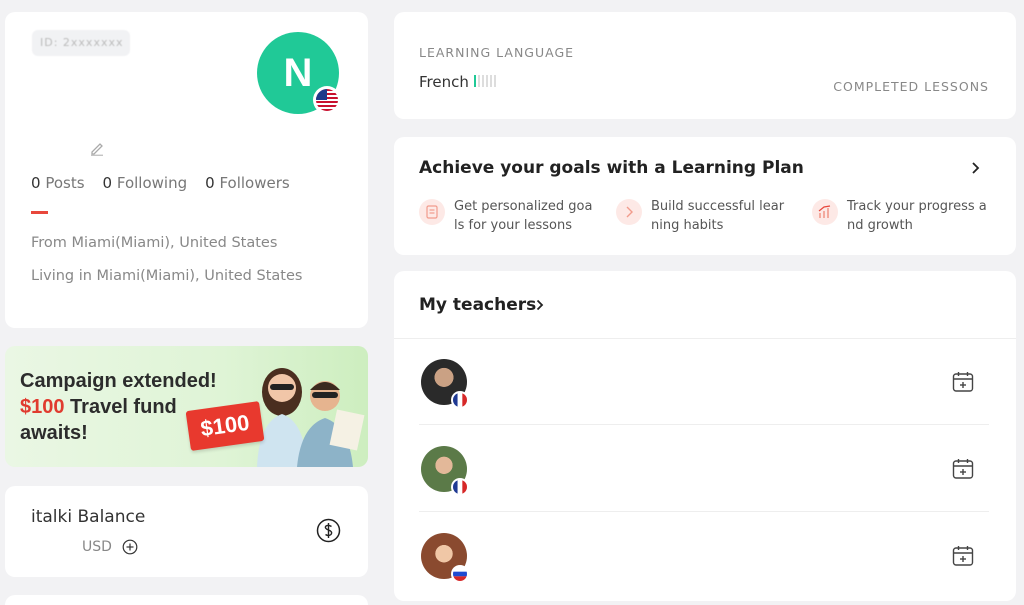 The image size is (1024, 605). I want to click on next-card, so click(186, 600).